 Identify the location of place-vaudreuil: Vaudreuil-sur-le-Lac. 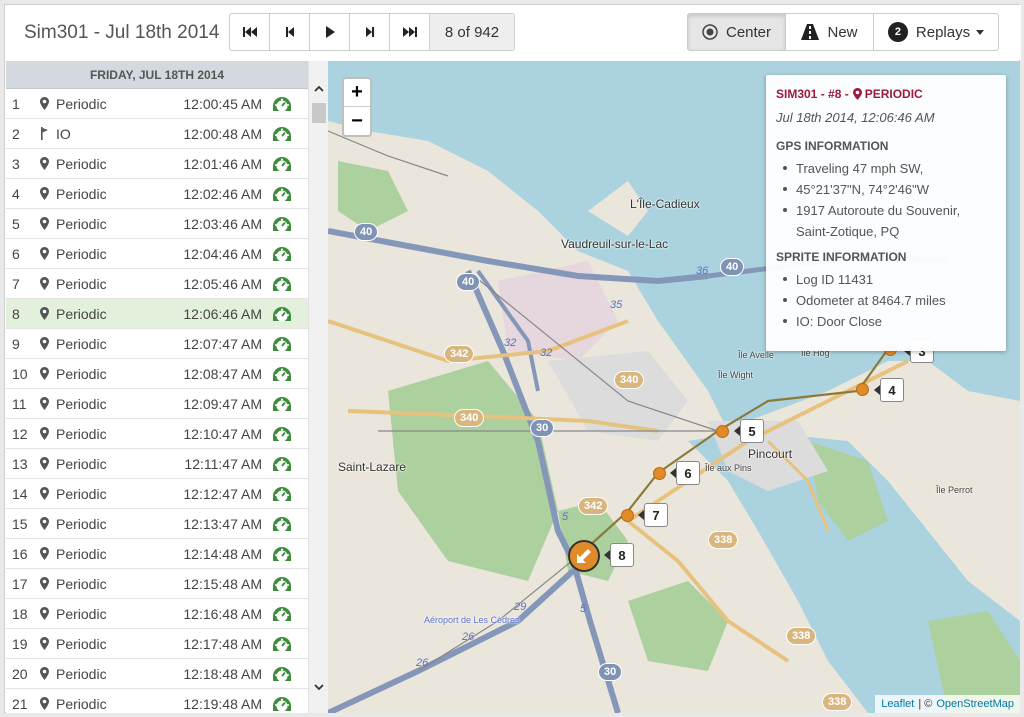
(615, 244).